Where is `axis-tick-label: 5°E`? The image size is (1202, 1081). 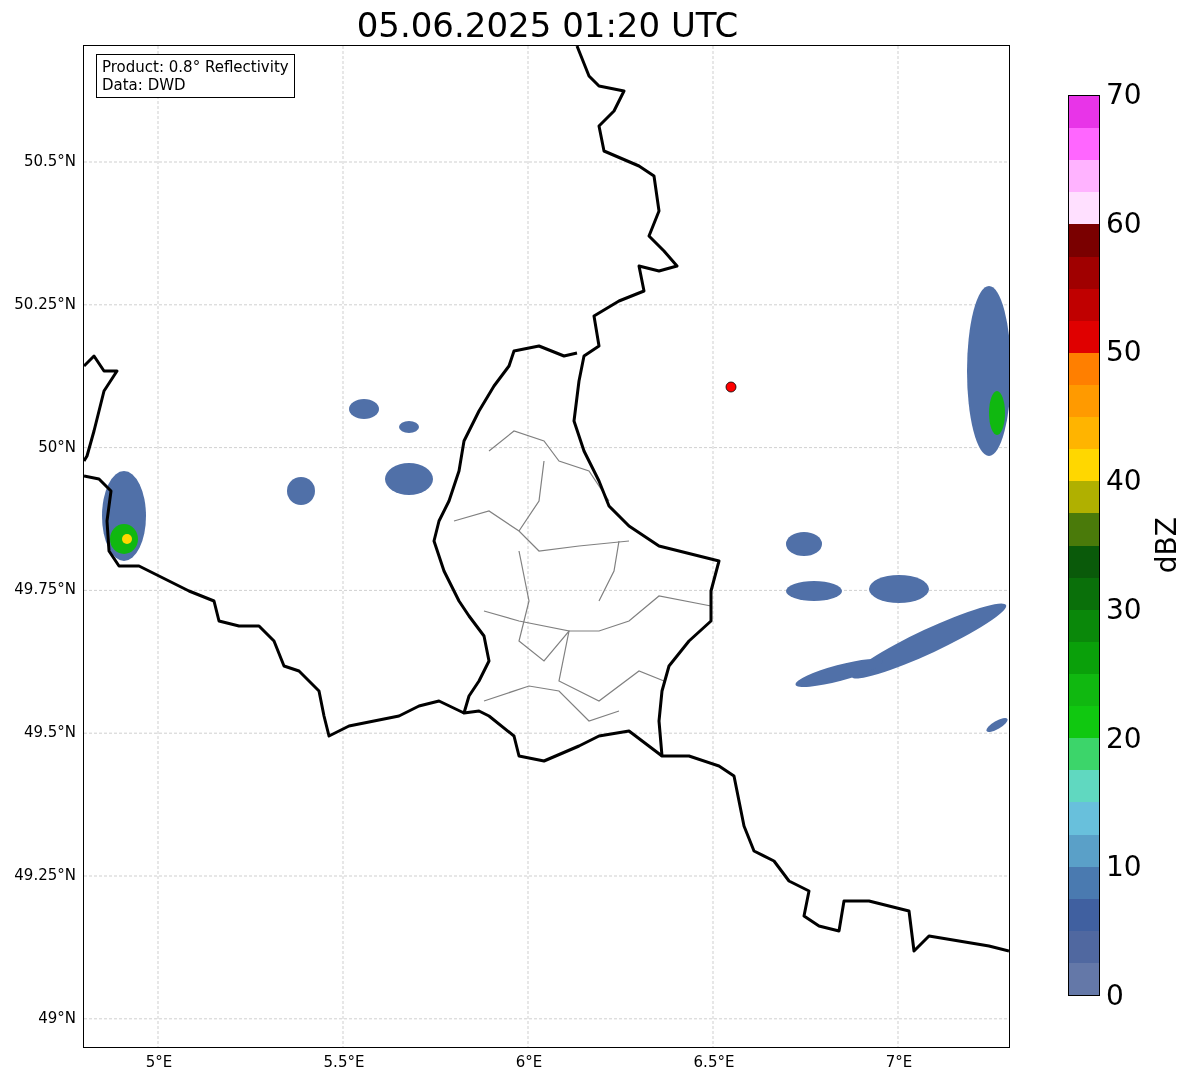
axis-tick-label: 5°E is located at coordinates (159, 1062).